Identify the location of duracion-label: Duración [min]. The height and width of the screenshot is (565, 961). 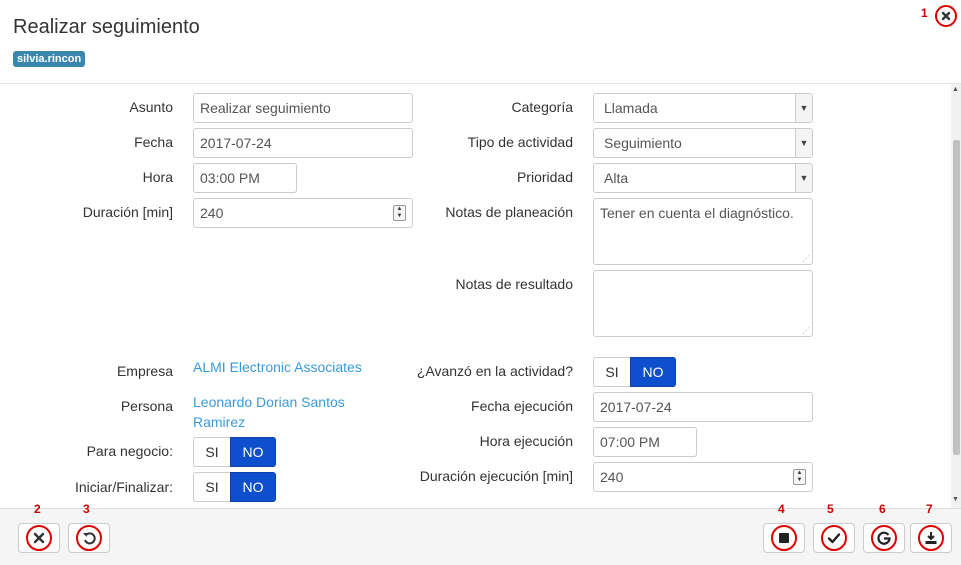
(127, 212).